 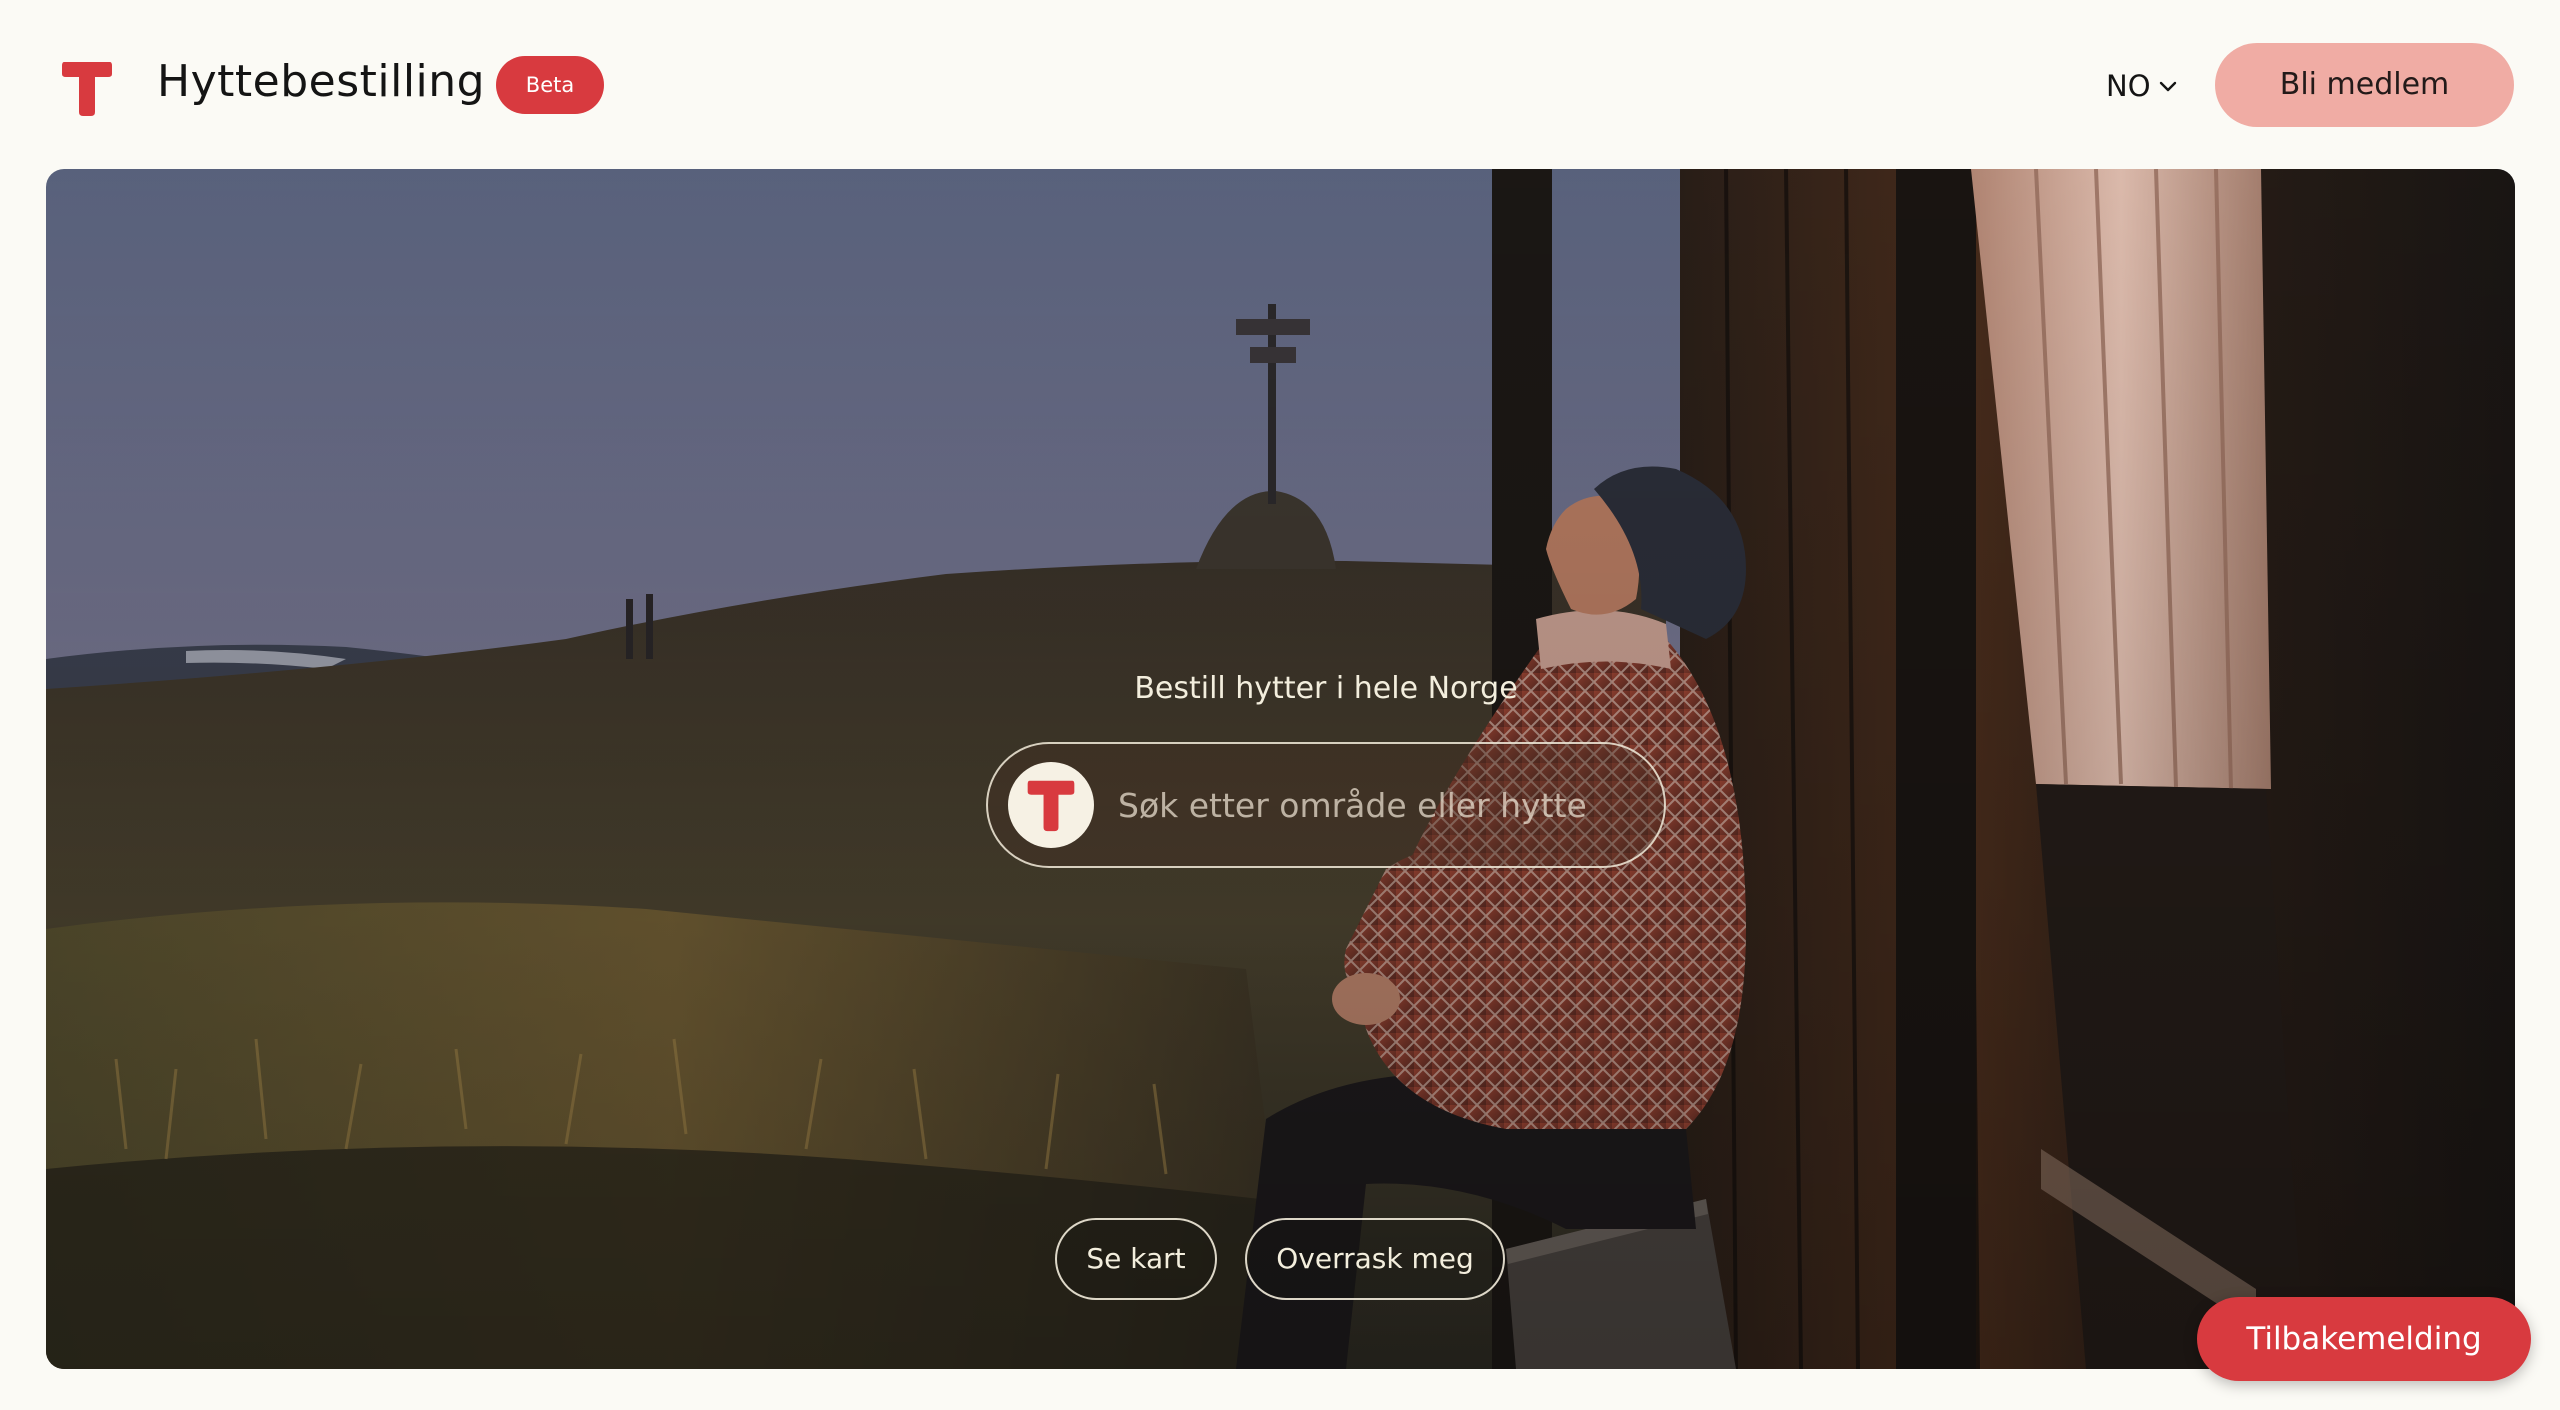 What do you see at coordinates (2167, 86) in the screenshot?
I see `chevron-down-icon` at bounding box center [2167, 86].